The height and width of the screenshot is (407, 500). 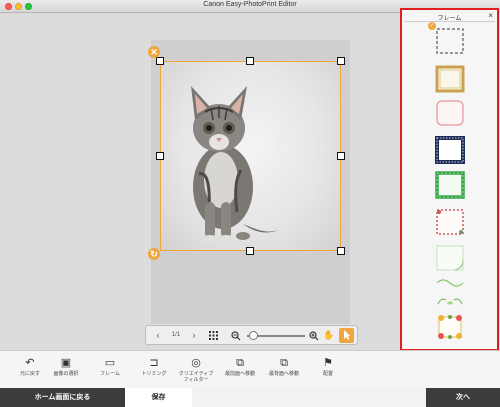 What do you see at coordinates (250, 397) in the screenshot?
I see `bottom-action-bar: ホーム画面に戻る 保存 次へ` at bounding box center [250, 397].